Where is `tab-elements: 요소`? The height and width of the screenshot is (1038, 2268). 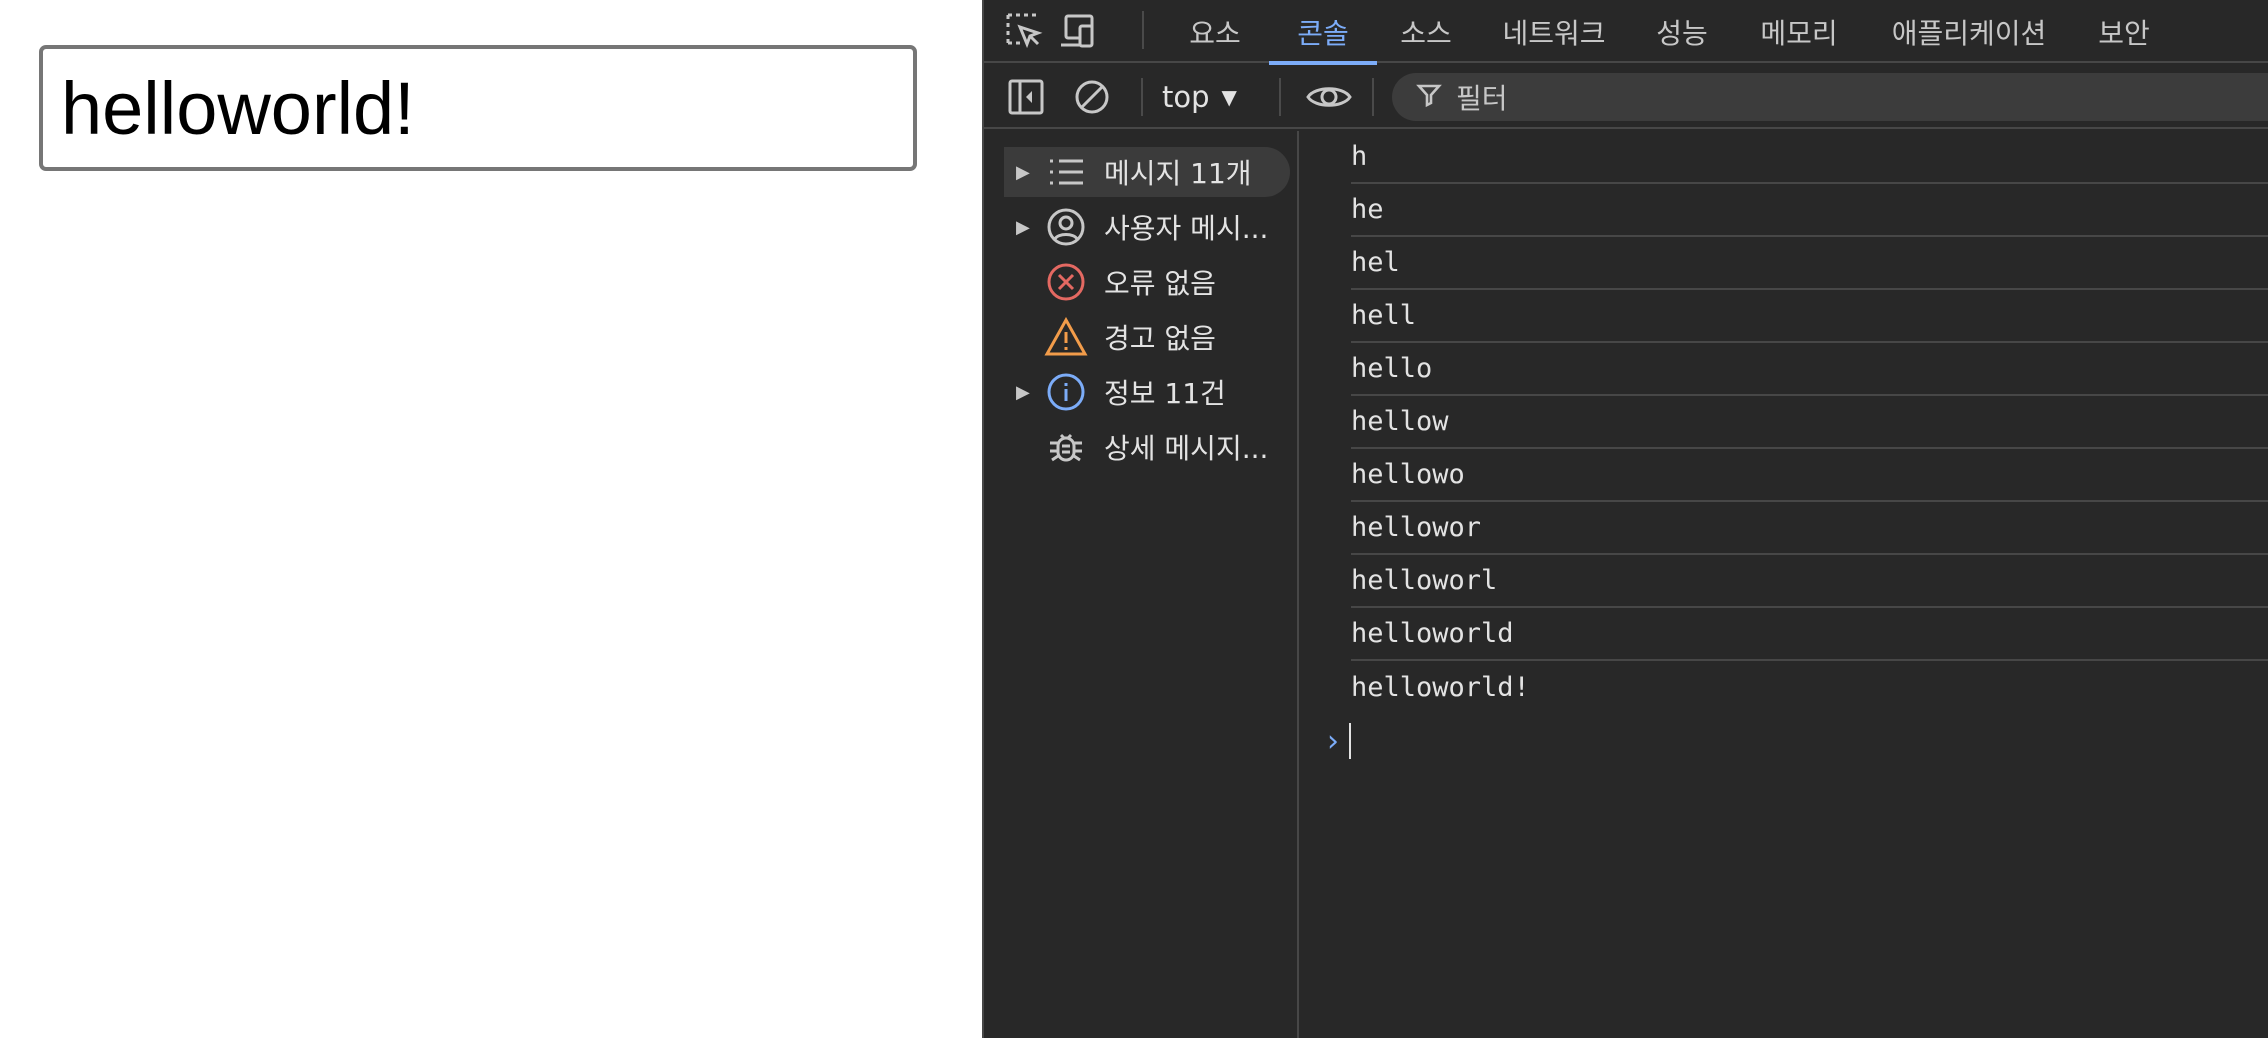 tab-elements: 요소 is located at coordinates (1215, 31).